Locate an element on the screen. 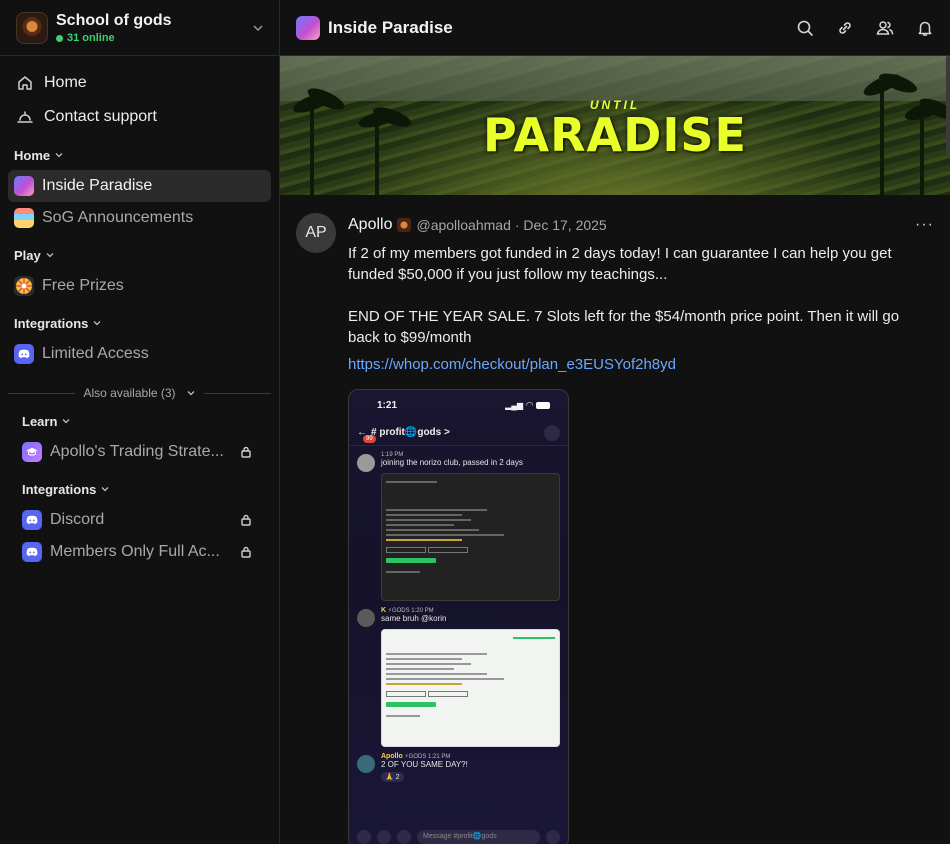  post-author: Apollo is located at coordinates (370, 225).